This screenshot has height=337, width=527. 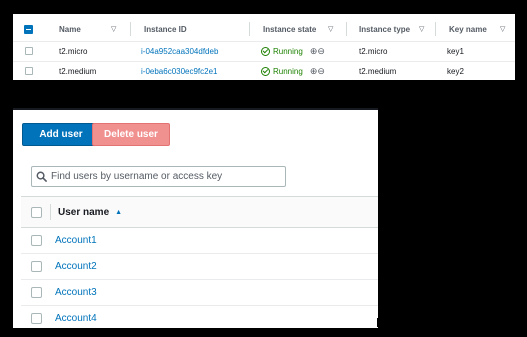 What do you see at coordinates (199, 241) in the screenshot?
I see `user-row: Account1` at bounding box center [199, 241].